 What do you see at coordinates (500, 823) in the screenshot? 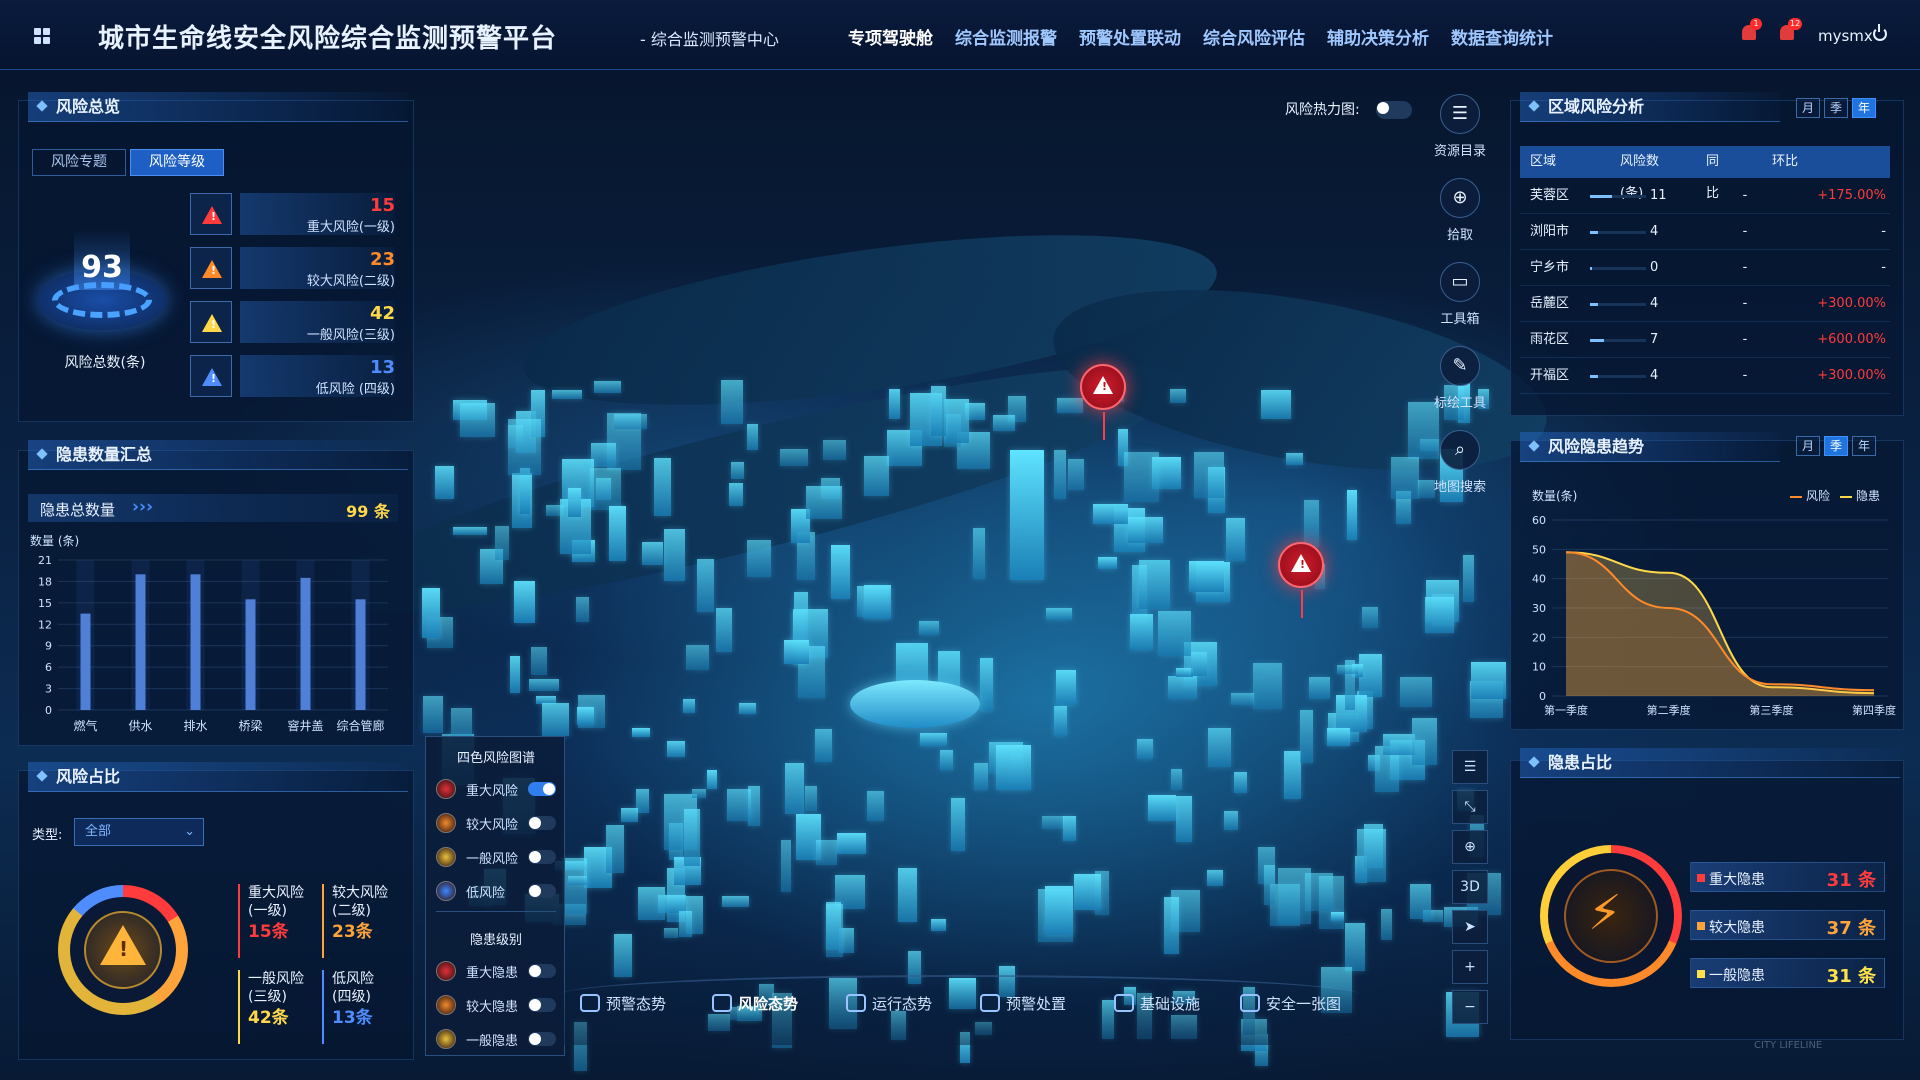
I see `legend-risk-item: 较大风险` at bounding box center [500, 823].